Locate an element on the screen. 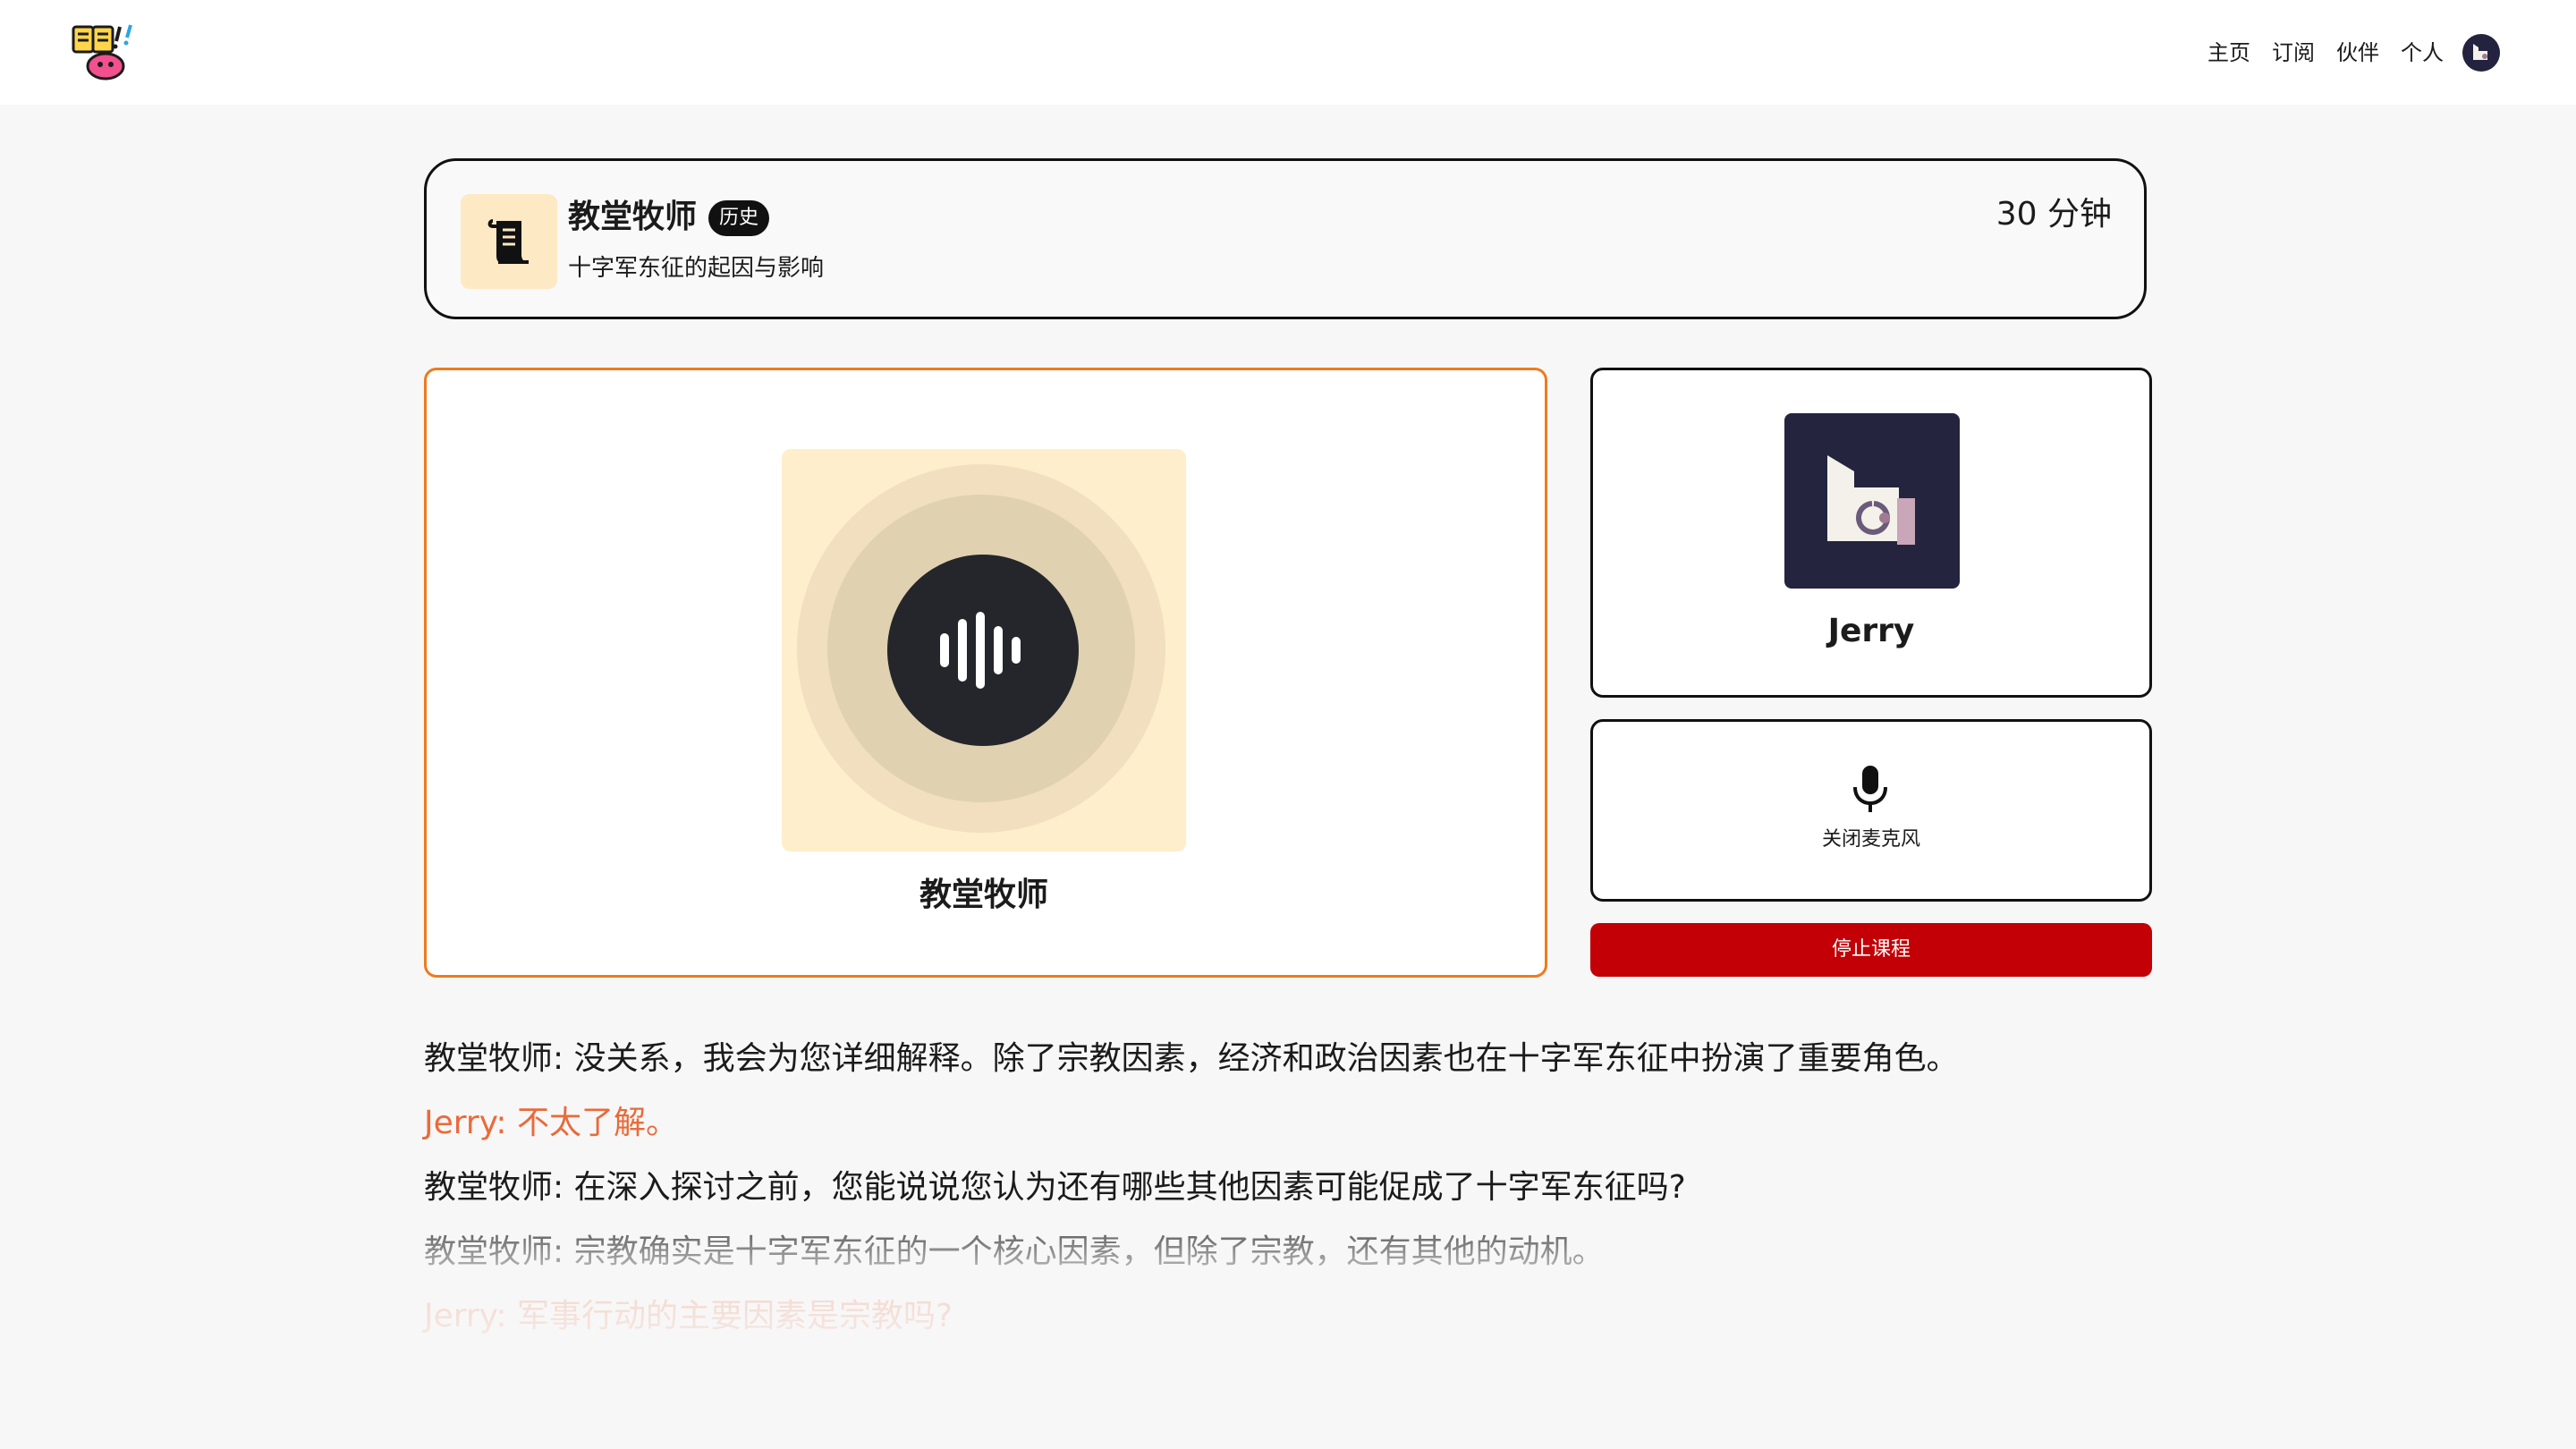  nav-item-subscribe: 订阅 is located at coordinates (2293, 53).